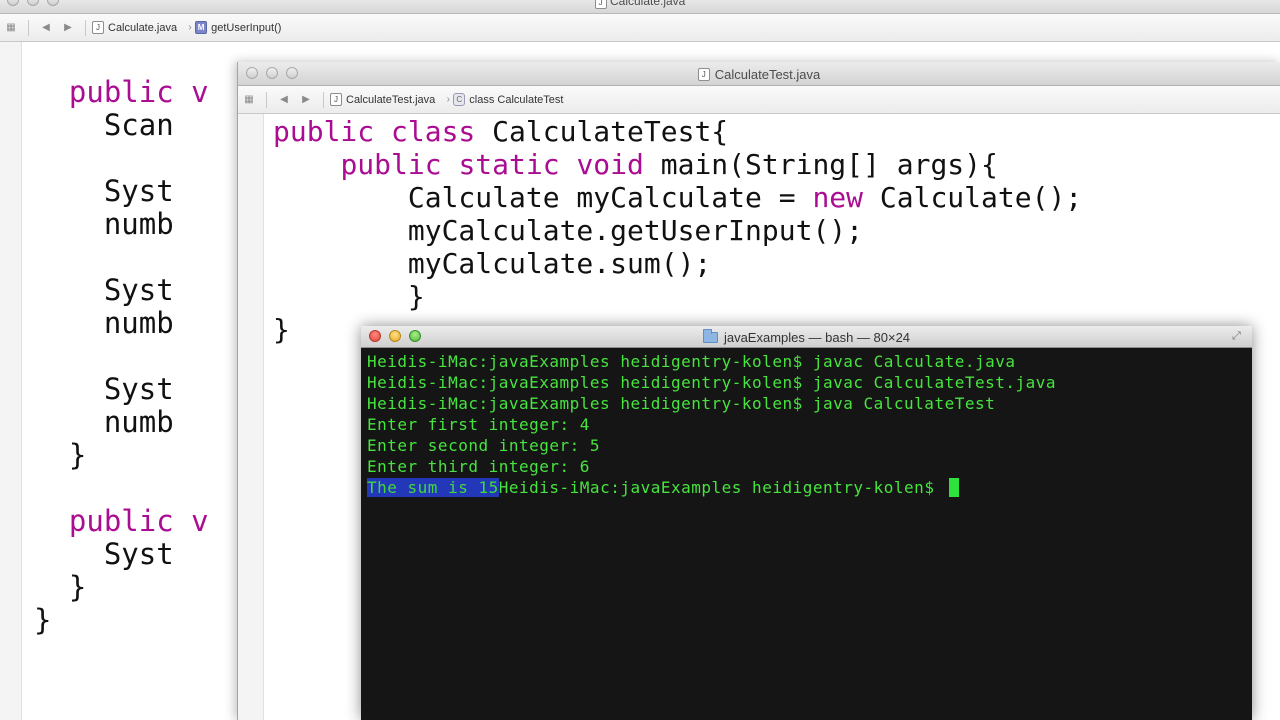  I want to click on folder-icon, so click(710, 336).